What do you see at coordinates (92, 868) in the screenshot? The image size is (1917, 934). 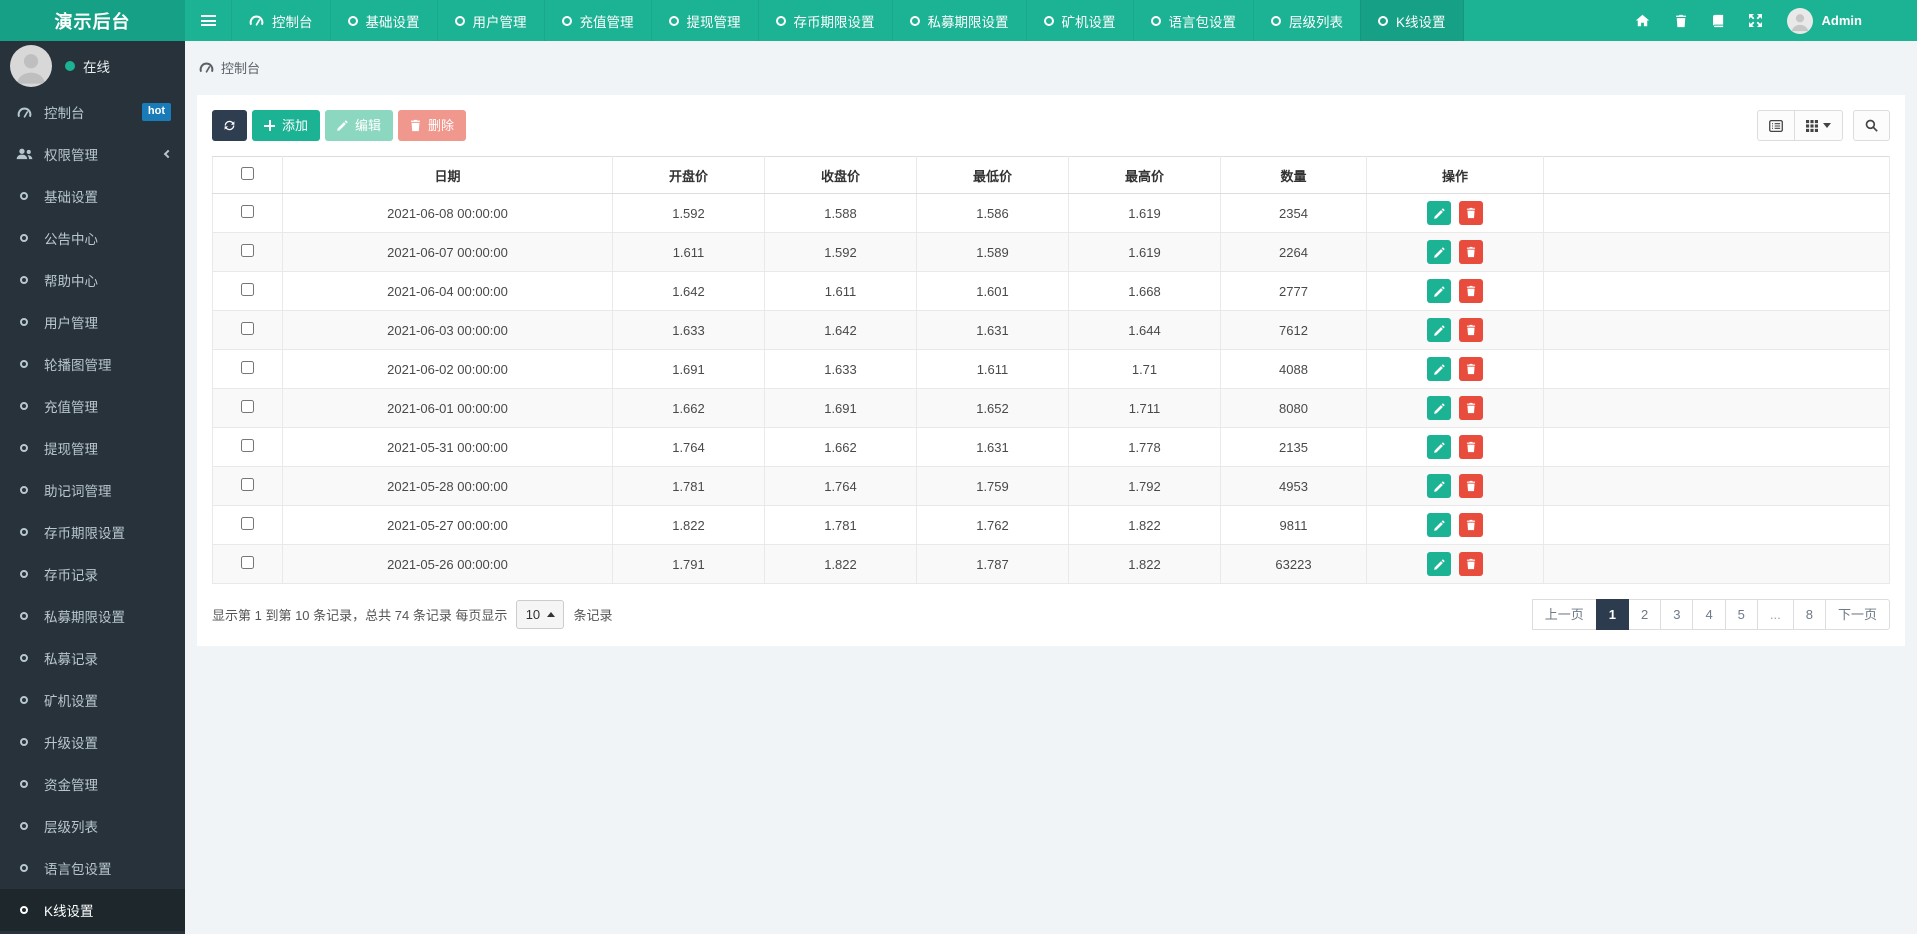 I see `sidebar-item-language-pack-settings: 语言包设置` at bounding box center [92, 868].